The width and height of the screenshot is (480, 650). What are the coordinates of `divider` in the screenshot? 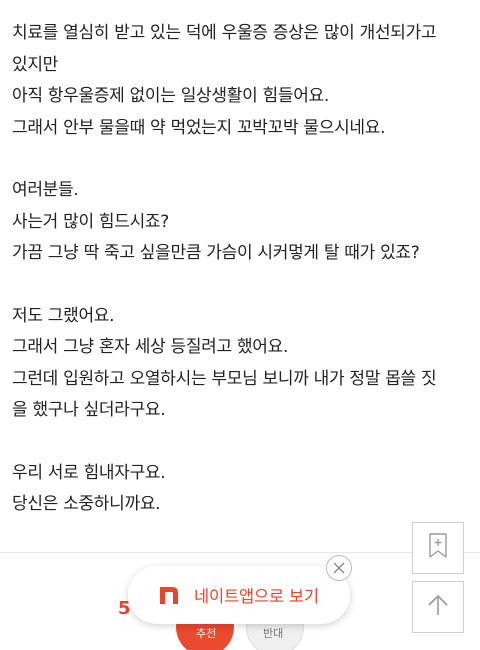 It's located at (240, 552).